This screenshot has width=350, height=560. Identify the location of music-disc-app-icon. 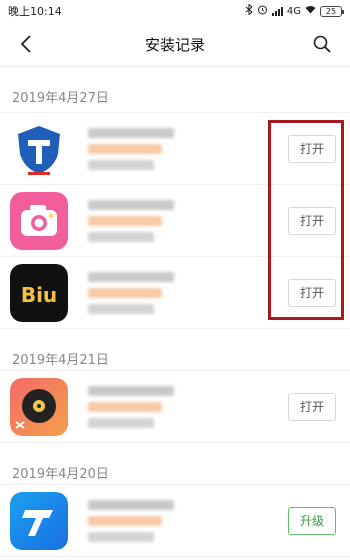
(39, 406).